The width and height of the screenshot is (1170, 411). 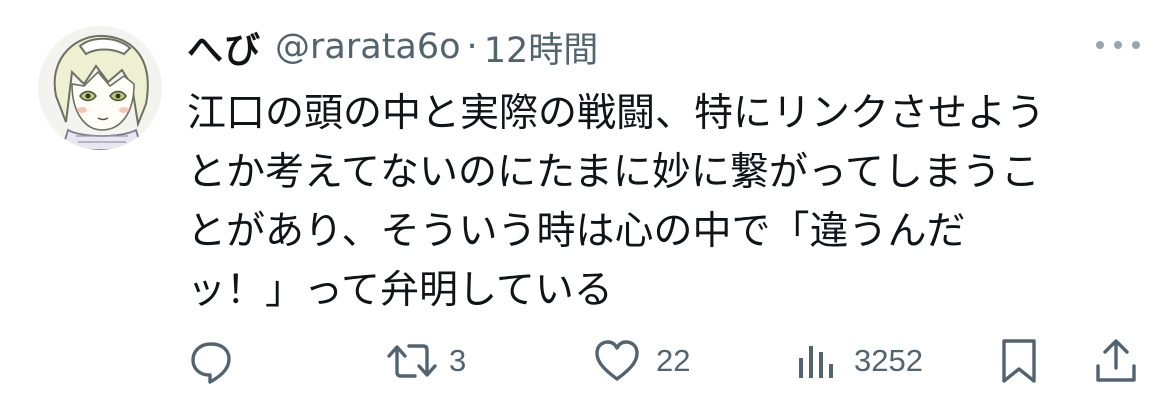 What do you see at coordinates (576, 231) in the screenshot?
I see `tweet-text-line: とがあり、そういう時は心の中で「違うんだ` at bounding box center [576, 231].